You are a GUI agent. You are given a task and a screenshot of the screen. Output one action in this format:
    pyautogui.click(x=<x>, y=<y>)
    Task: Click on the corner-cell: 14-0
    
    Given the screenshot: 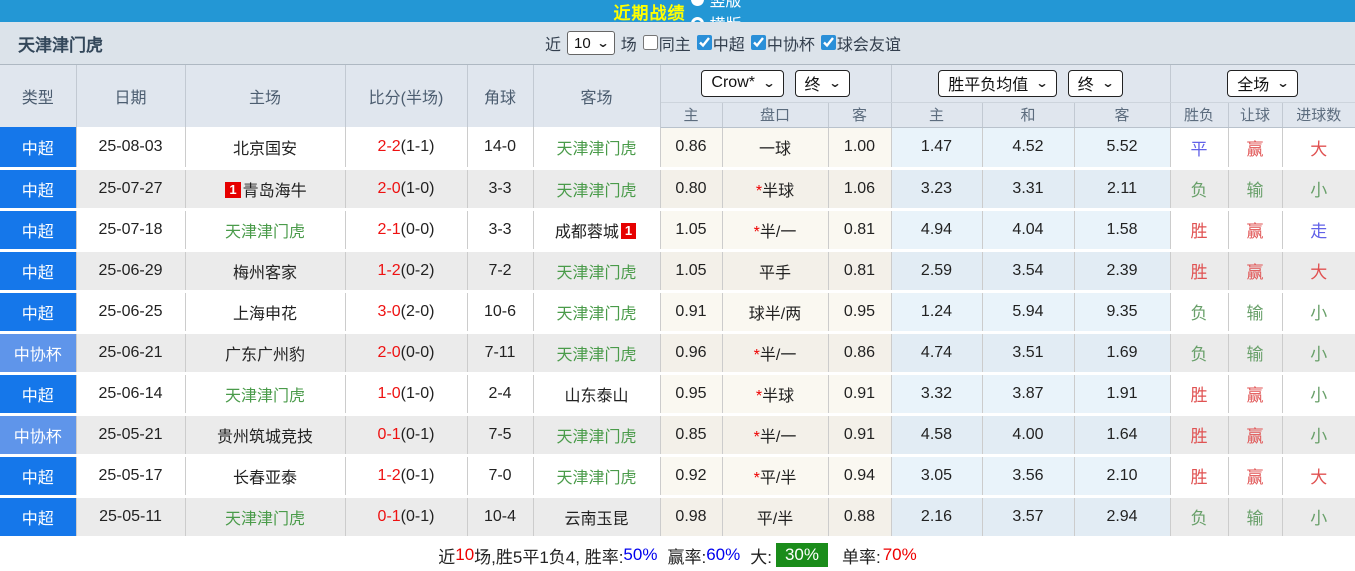 What is the action you would take?
    pyautogui.click(x=500, y=148)
    